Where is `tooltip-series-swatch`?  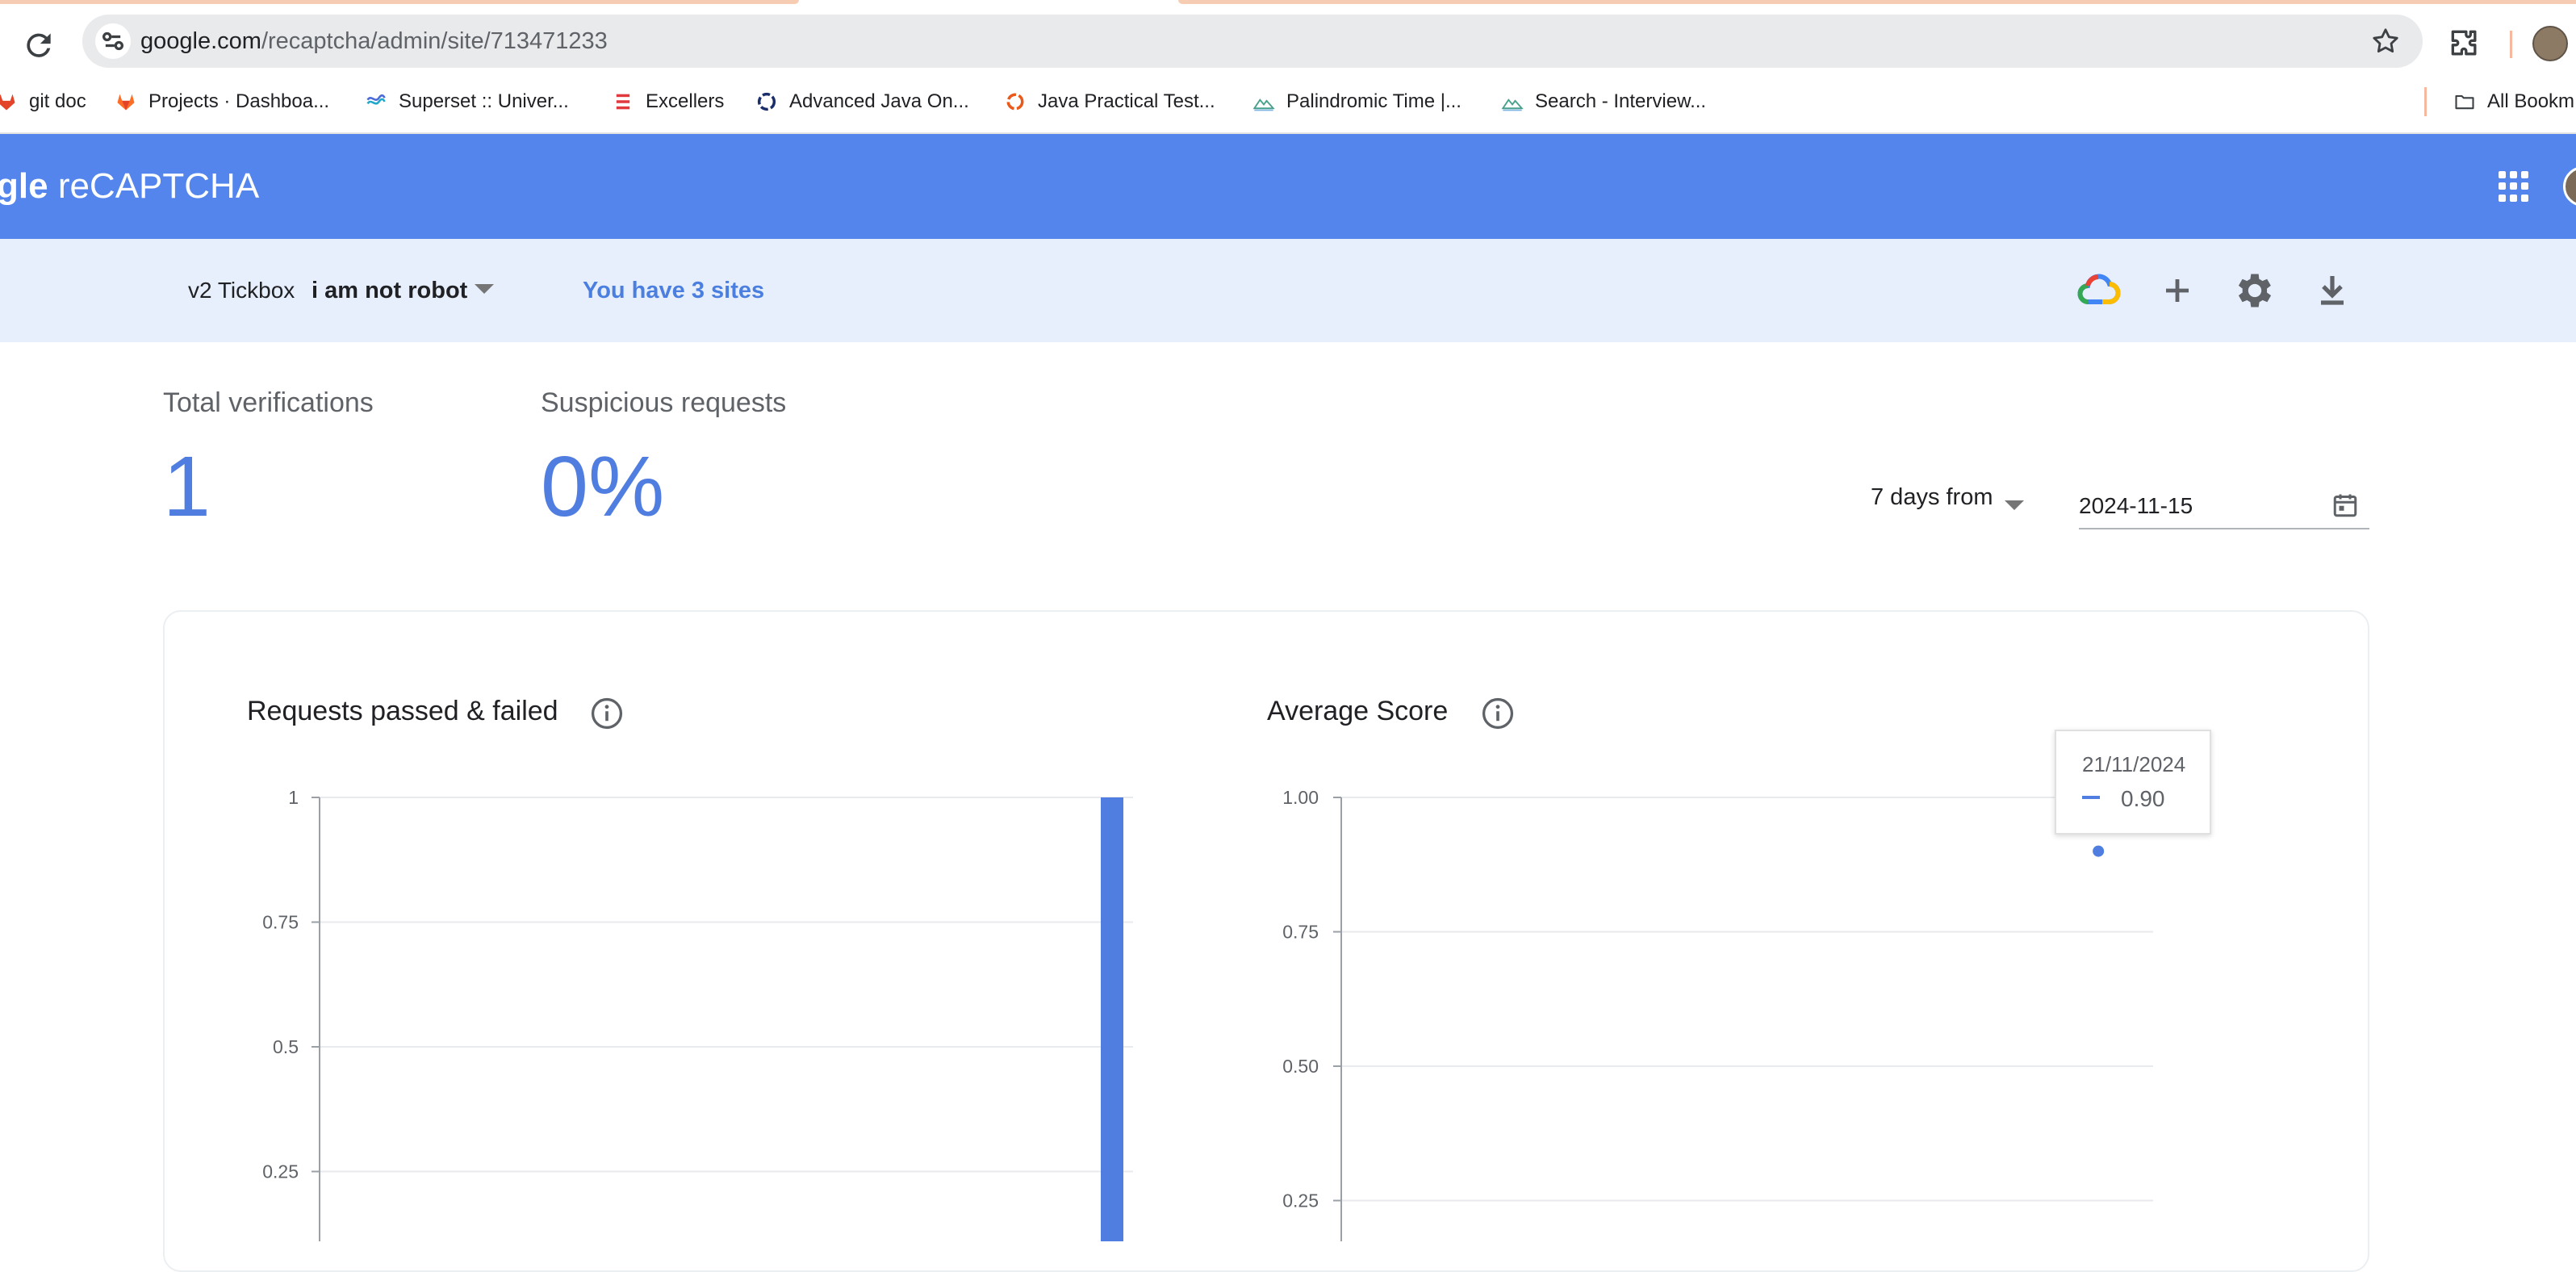
tooltip-series-swatch is located at coordinates (2091, 797).